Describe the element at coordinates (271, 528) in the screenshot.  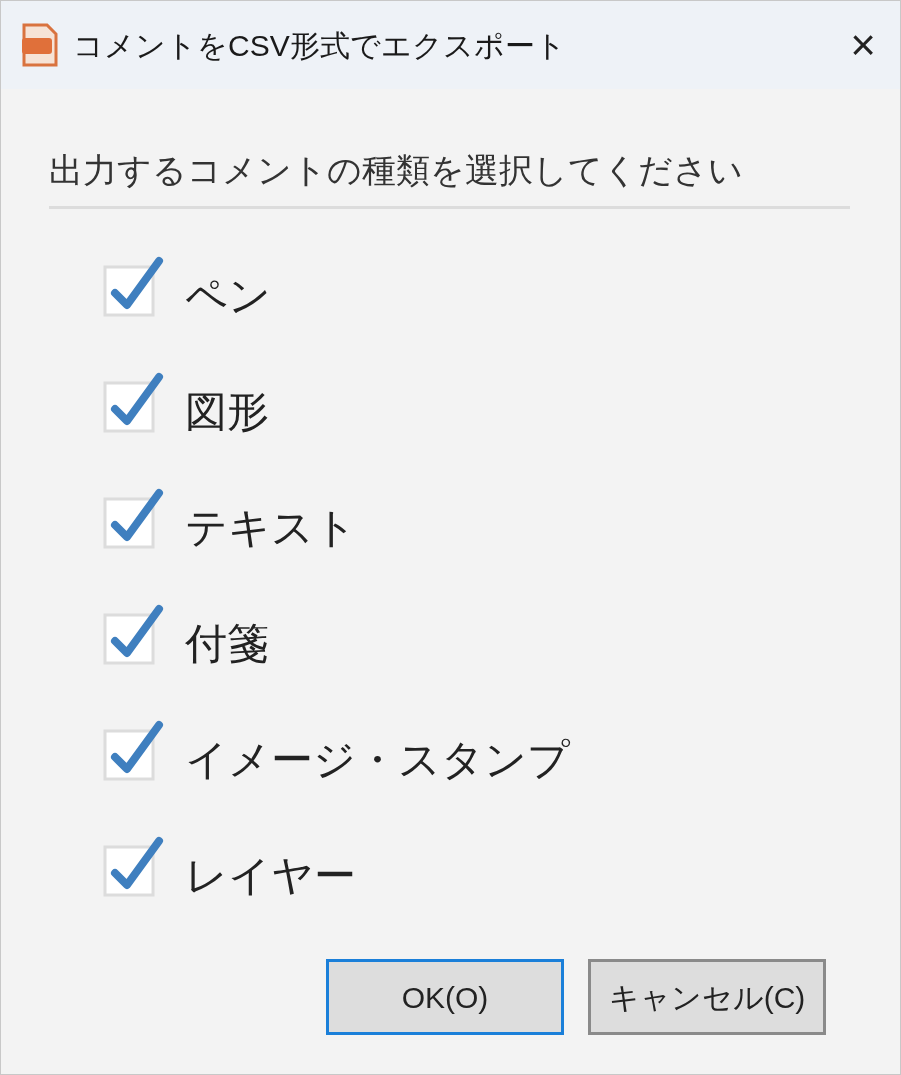
I see `checkbox-label: テキスト` at that location.